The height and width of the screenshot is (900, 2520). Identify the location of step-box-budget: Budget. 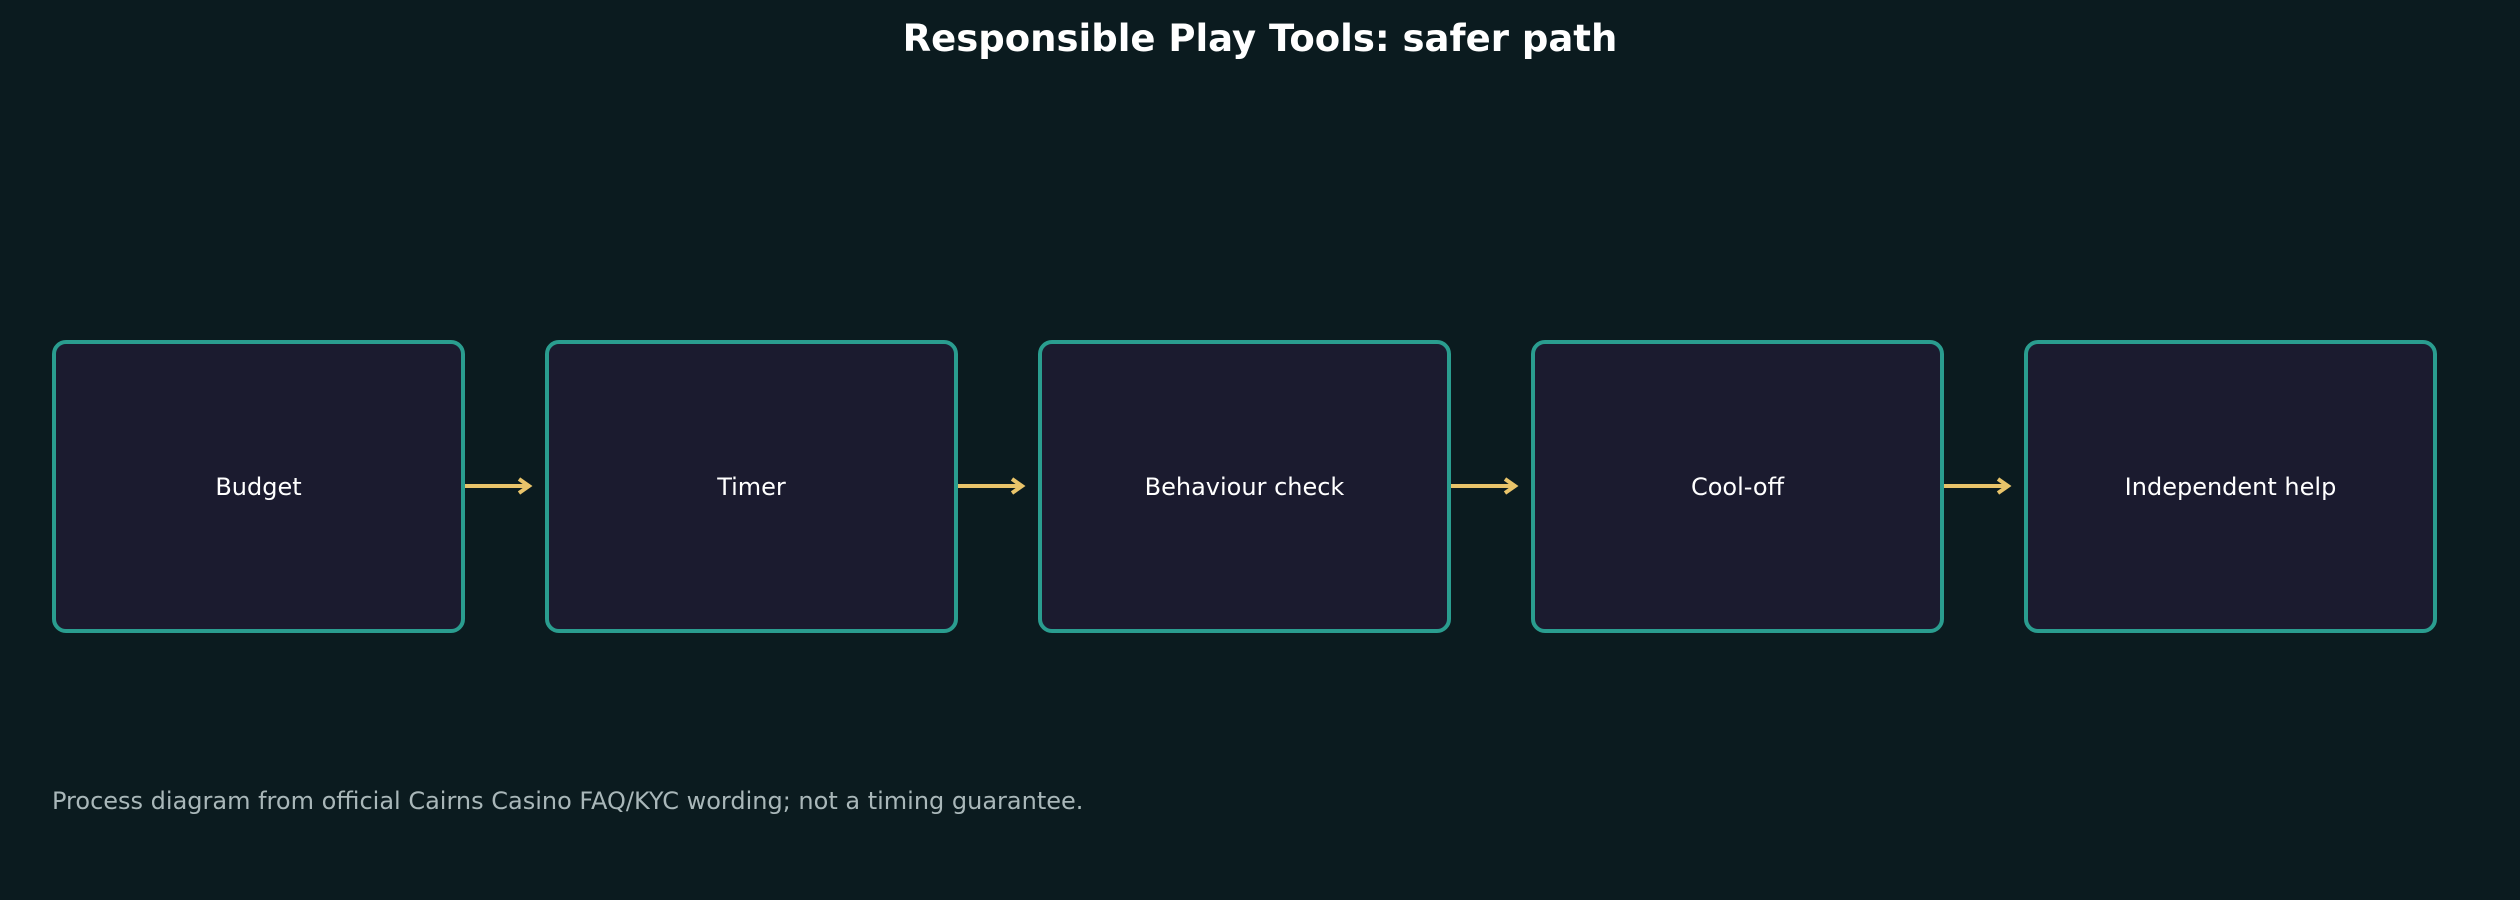
(258, 486).